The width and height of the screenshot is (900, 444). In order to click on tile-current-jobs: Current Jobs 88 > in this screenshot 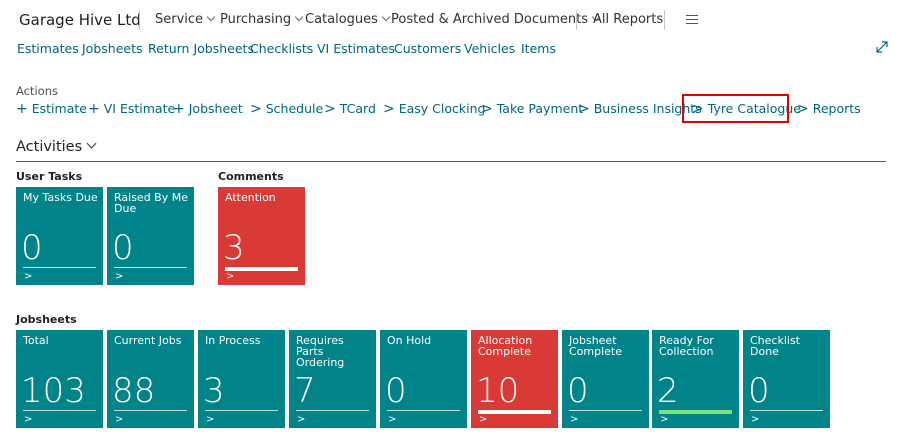, I will do `click(150, 379)`.